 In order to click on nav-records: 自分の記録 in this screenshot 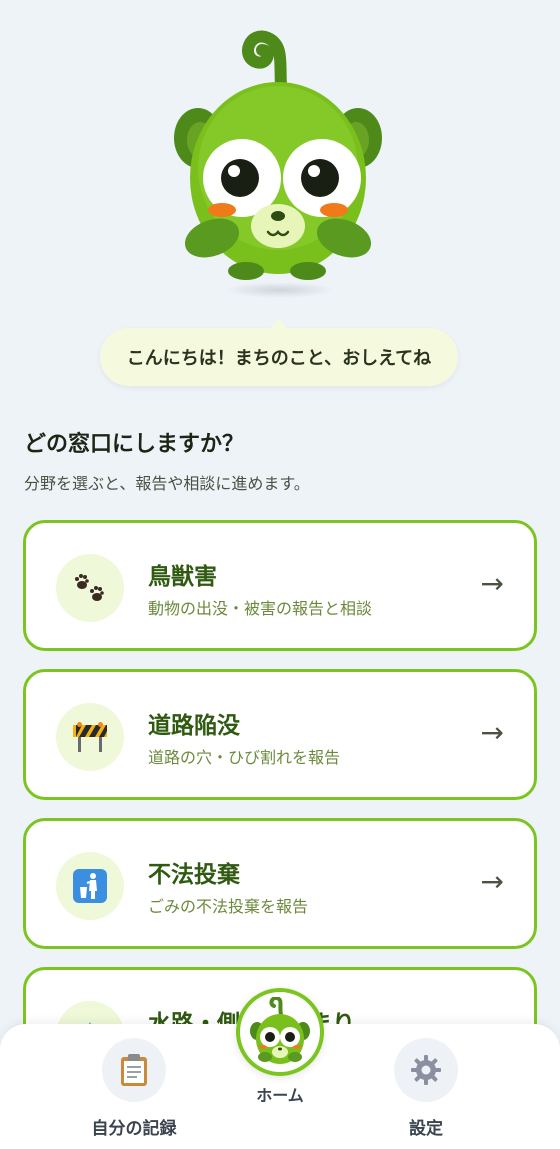, I will do `click(134, 1088)`.